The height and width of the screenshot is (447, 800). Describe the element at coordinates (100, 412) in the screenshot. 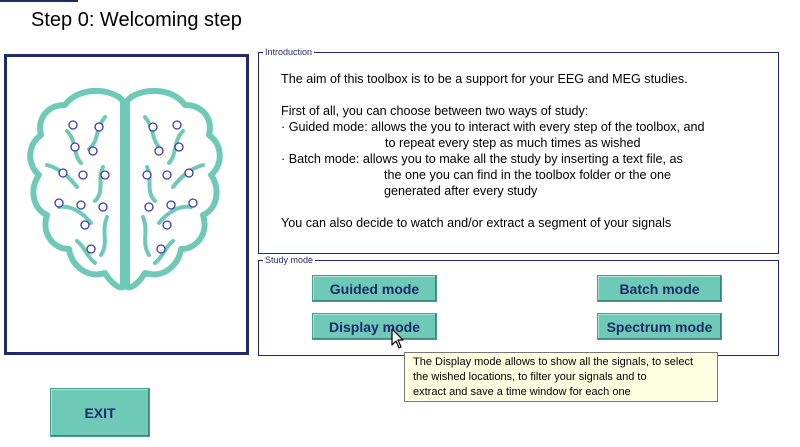

I see `exit-button: EXIT` at that location.